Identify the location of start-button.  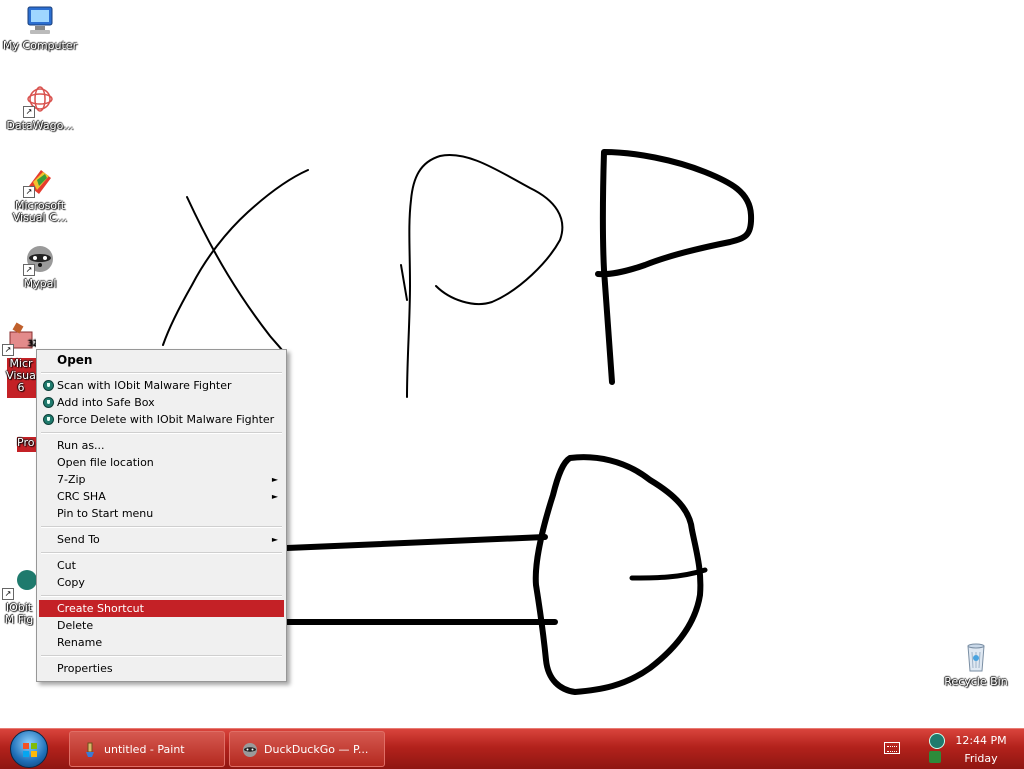
(29, 749).